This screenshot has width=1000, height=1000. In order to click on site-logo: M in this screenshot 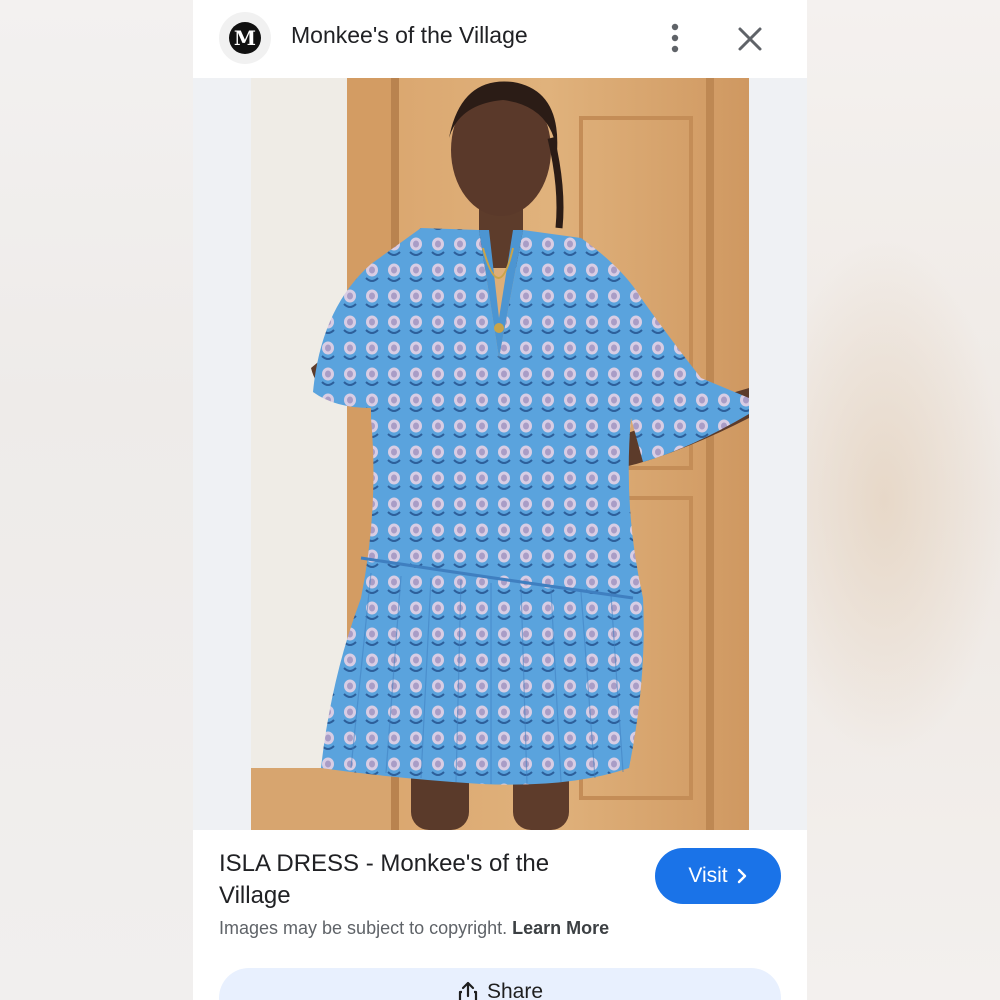, I will do `click(245, 38)`.